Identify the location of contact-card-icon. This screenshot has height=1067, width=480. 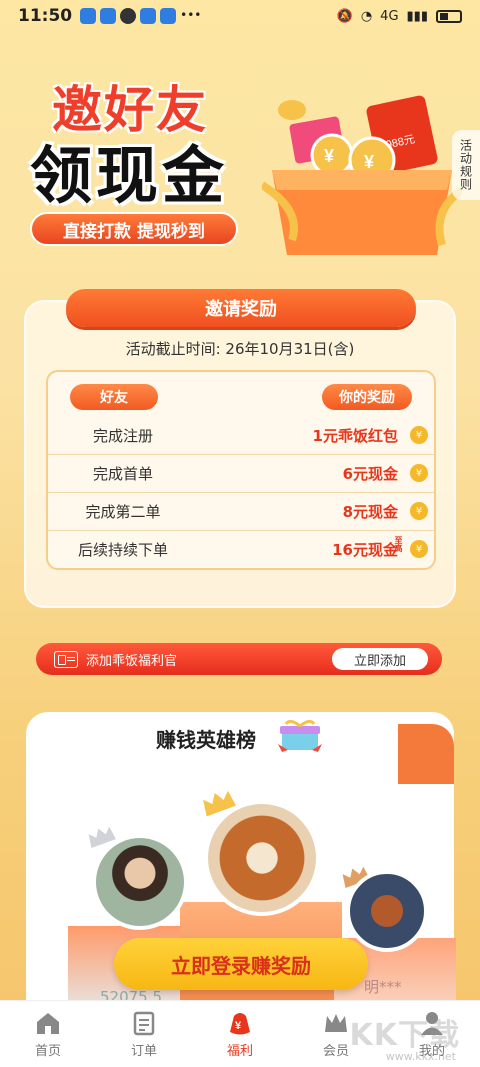
(66, 659).